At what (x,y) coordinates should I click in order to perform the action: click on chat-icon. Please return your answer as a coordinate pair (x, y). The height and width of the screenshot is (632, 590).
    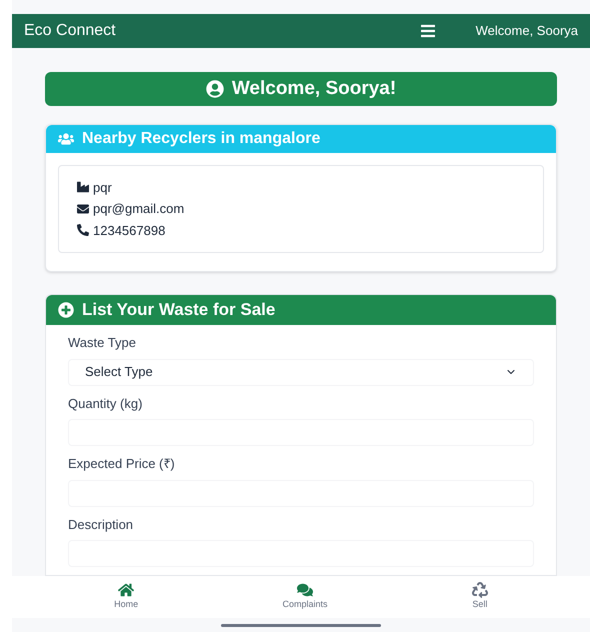
    Looking at the image, I should click on (305, 590).